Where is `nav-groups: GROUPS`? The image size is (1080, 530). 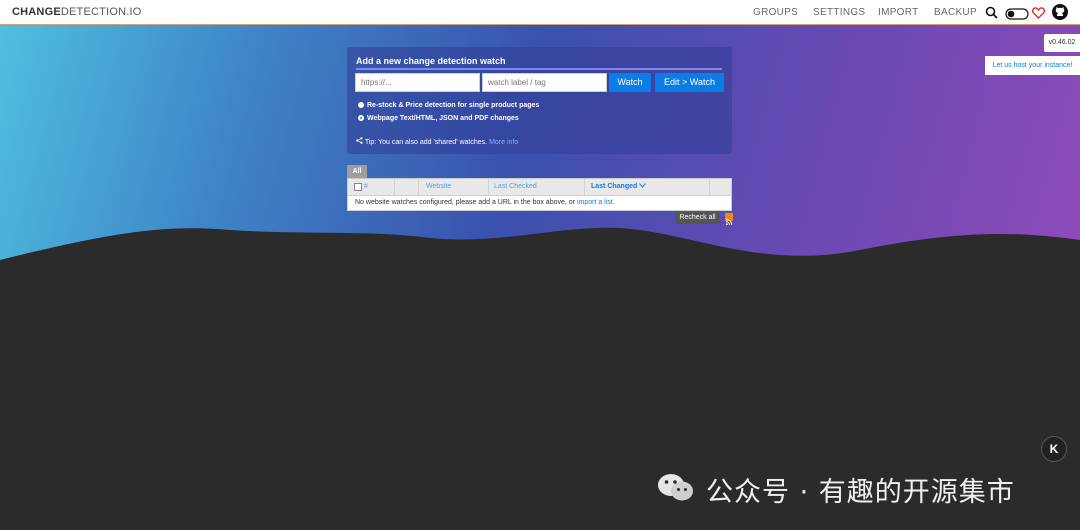 nav-groups: GROUPS is located at coordinates (775, 12).